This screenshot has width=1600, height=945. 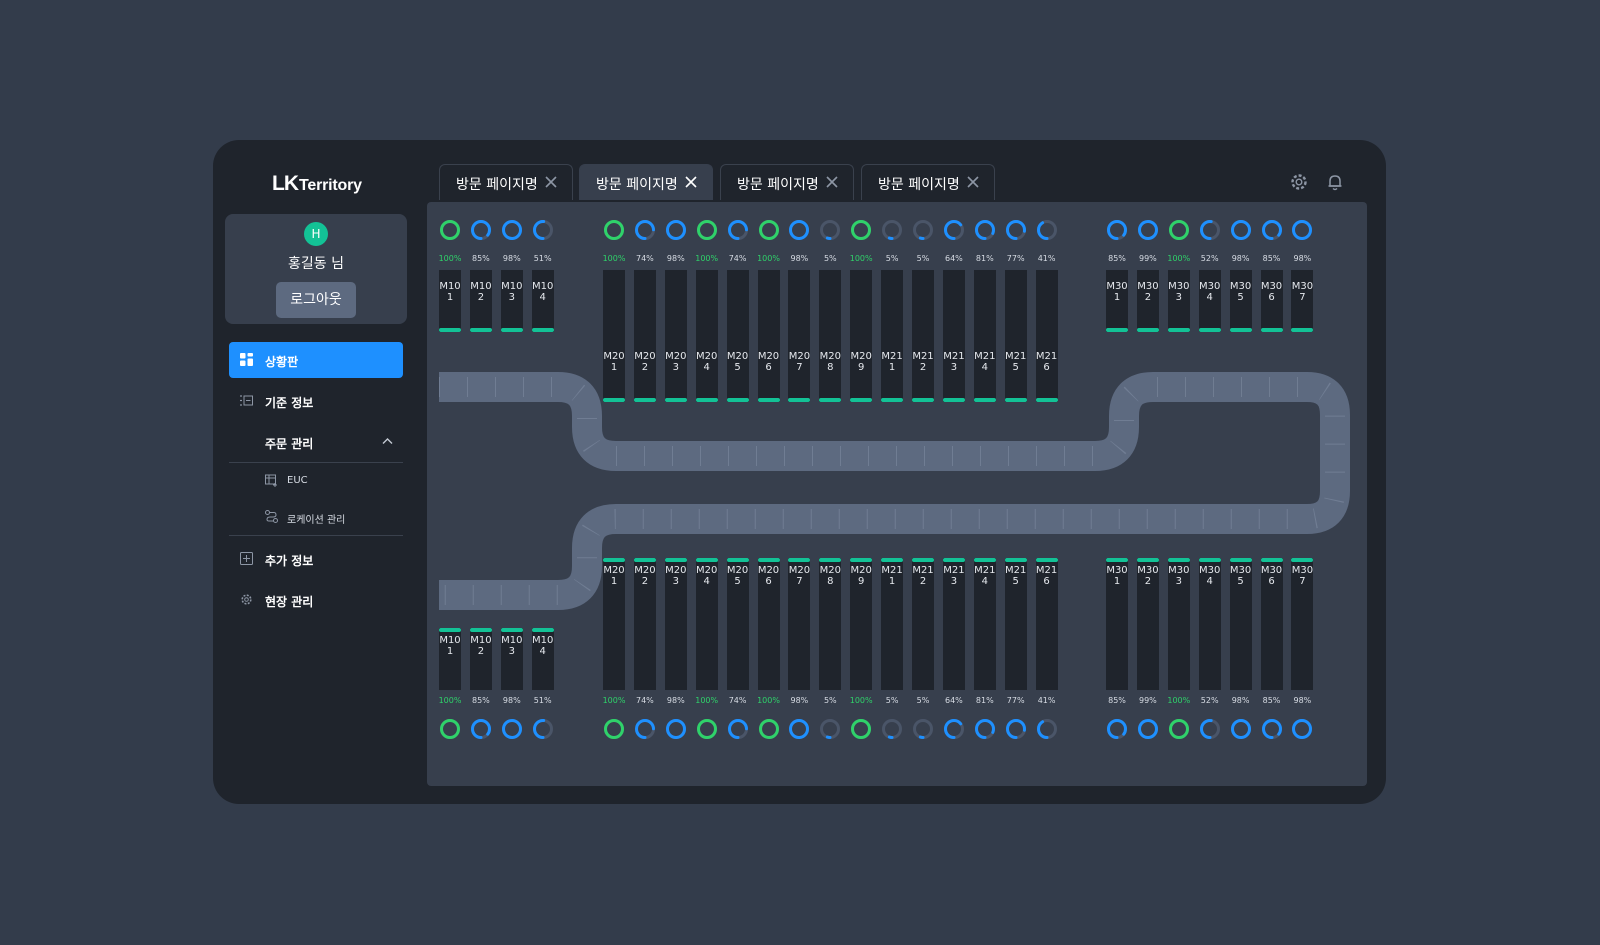 What do you see at coordinates (1046, 336) in the screenshot?
I see `machine-top-M216: M216` at bounding box center [1046, 336].